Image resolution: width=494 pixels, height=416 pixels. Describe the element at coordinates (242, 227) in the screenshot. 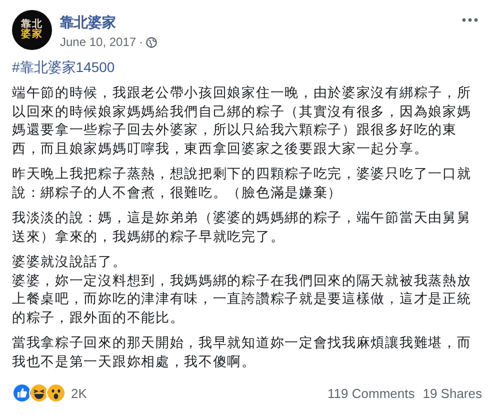

I see `post-paragraph: 我淡淡的說：媽，這是妳弟弟（婆婆的媽媽綁的粽子，端午節當天由舅舅送來）拿來的，我媽綁的粽子早就吃完了。` at that location.